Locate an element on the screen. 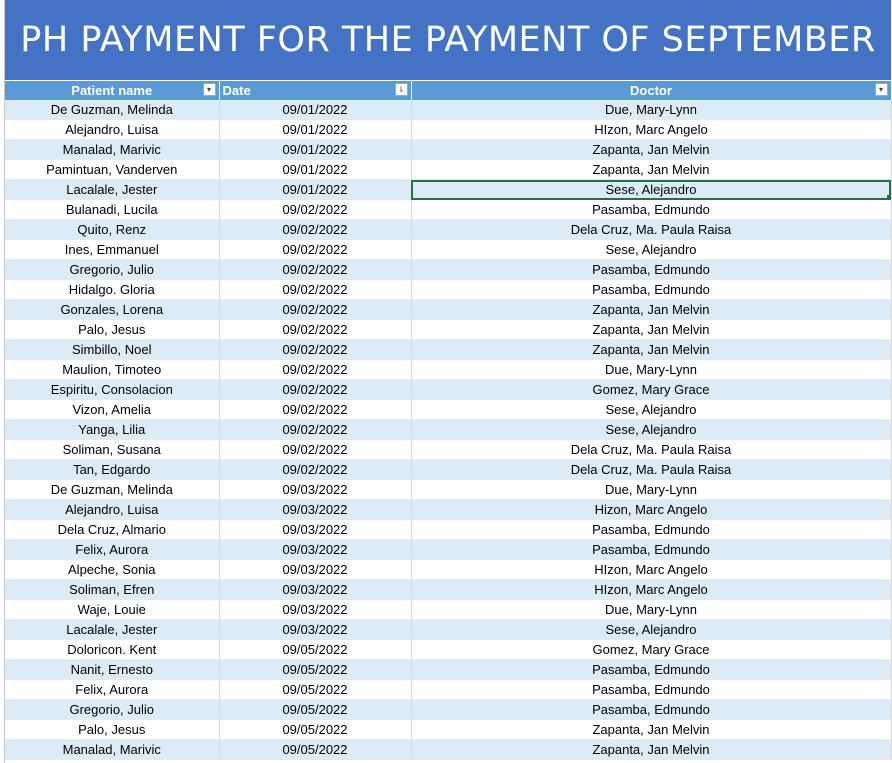  fill-handle is located at coordinates (888, 197).